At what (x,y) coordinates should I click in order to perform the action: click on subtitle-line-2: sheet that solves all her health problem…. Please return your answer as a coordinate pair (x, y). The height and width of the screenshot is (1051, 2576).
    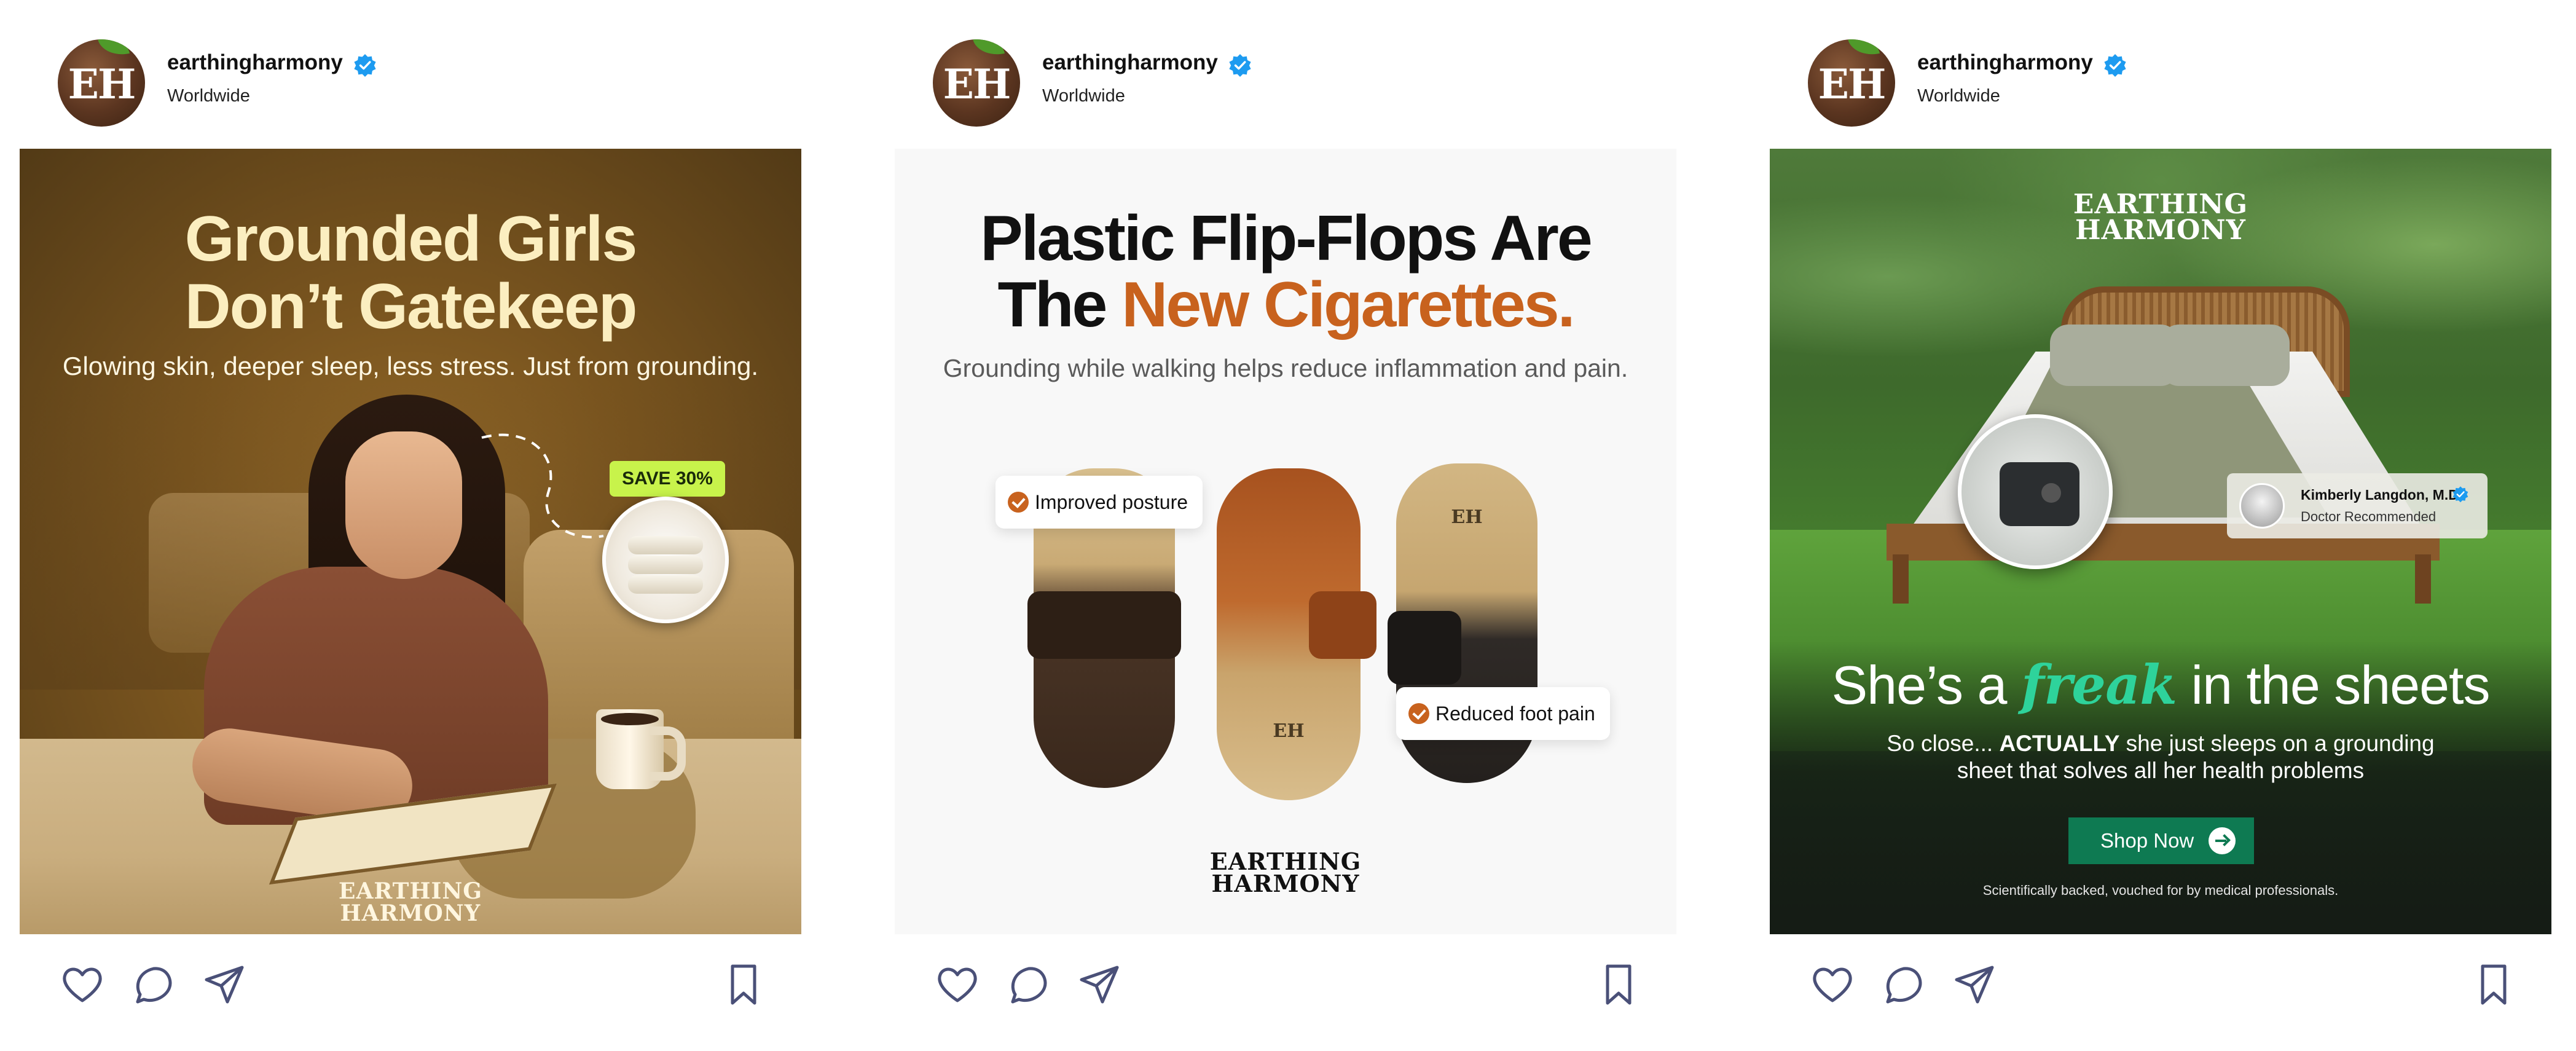
    Looking at the image, I should click on (2161, 770).